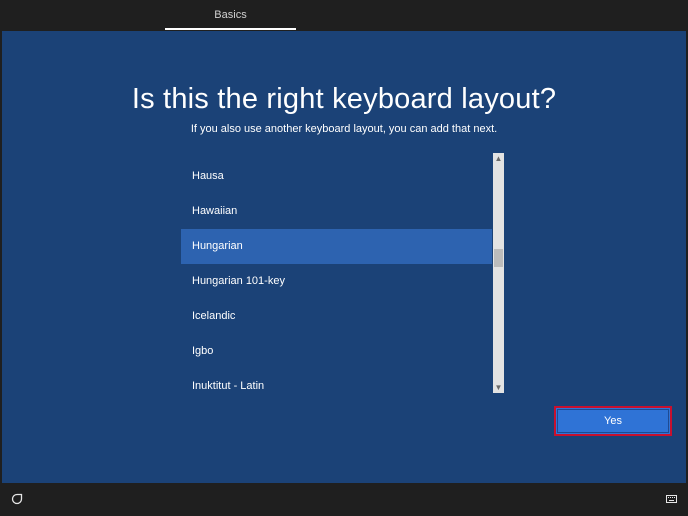 The width and height of the screenshot is (688, 516). Describe the element at coordinates (336, 381) in the screenshot. I see `list-item-inuktitut-latin: Inuktitut - Latin` at that location.